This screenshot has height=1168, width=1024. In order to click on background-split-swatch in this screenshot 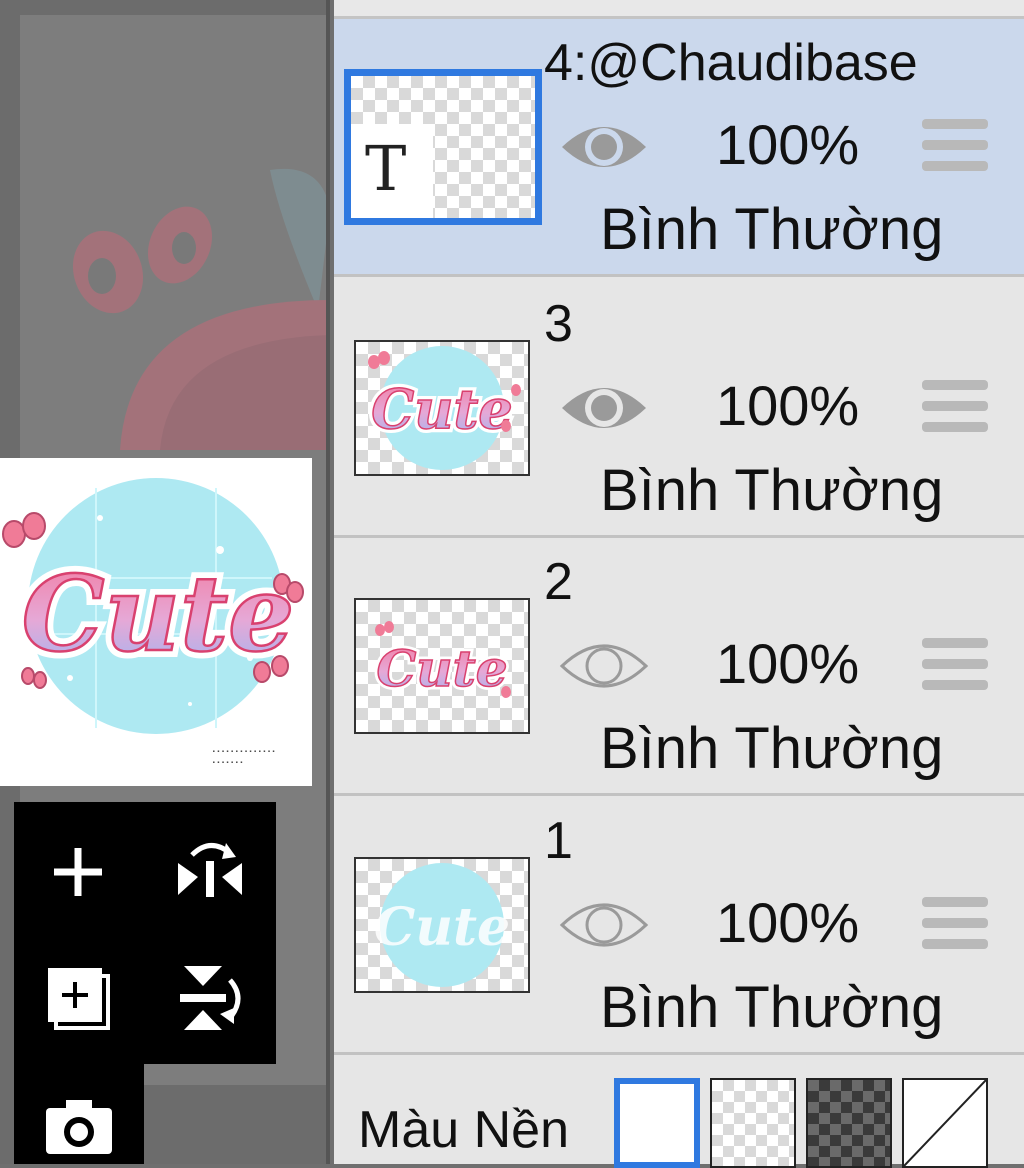, I will do `click(945, 1123)`.